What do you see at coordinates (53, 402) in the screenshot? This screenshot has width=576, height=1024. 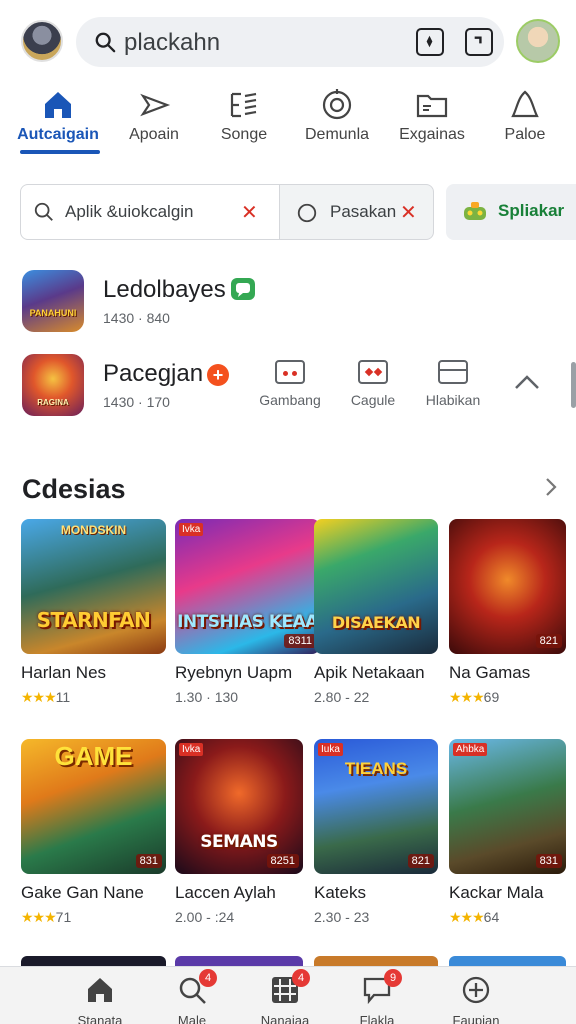 I see `app-icon-text: RAGINA` at bounding box center [53, 402].